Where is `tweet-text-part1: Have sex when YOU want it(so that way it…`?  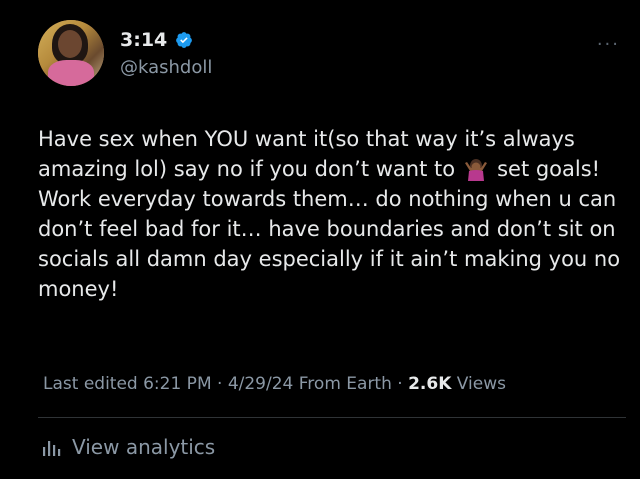
tweet-text-part1: Have sex when YOU want it(so that way it… is located at coordinates (306, 154).